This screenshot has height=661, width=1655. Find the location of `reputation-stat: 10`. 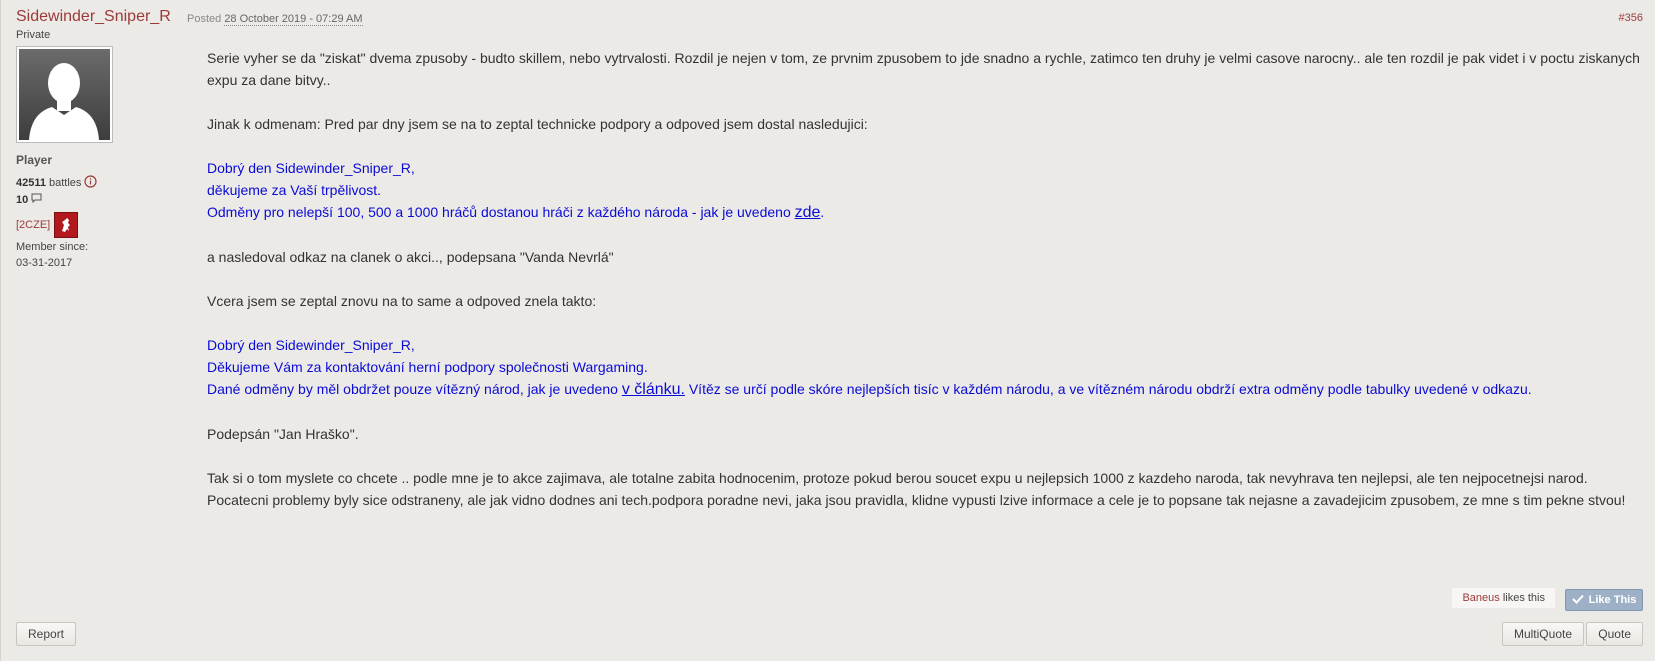

reputation-stat: 10 is located at coordinates (96, 199).